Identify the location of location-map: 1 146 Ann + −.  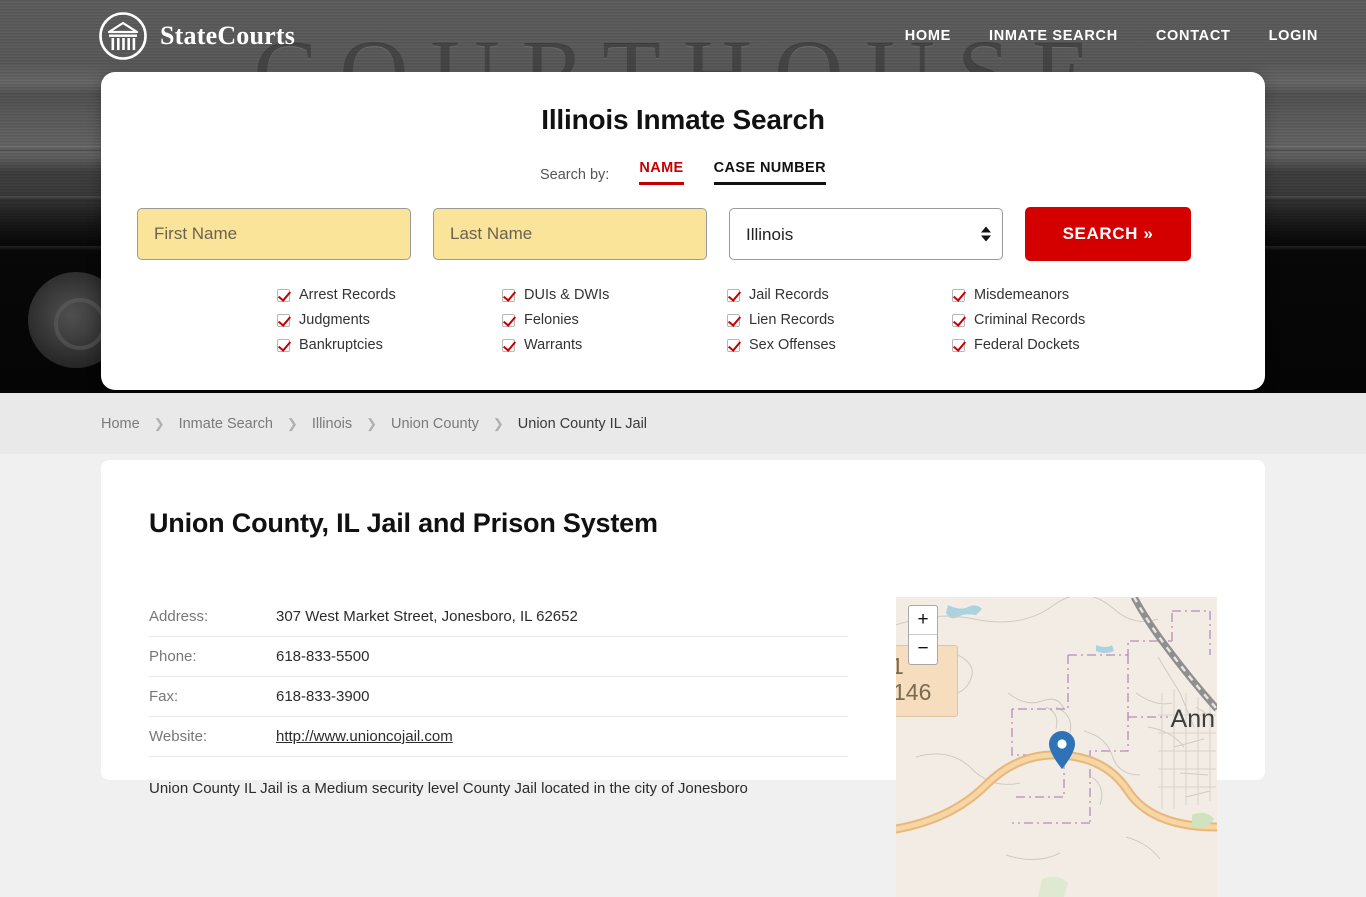
(1056, 747).